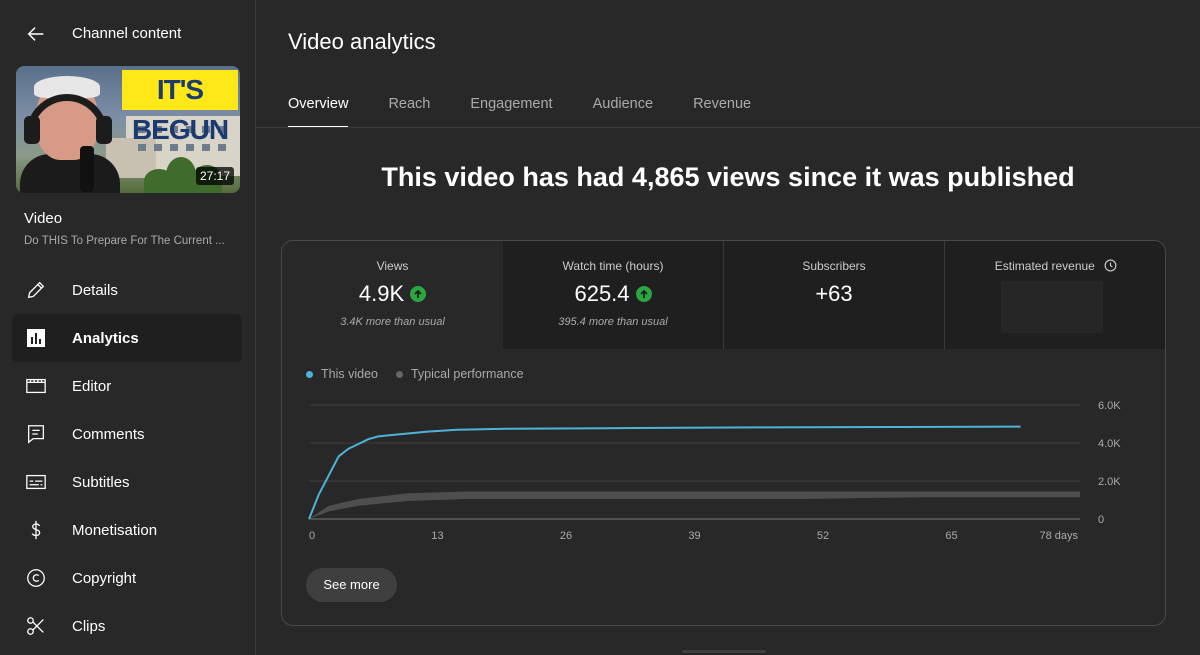 This screenshot has height=655, width=1200. I want to click on video-thumbnail: IT'S BEGUN 27:17, so click(128, 129).